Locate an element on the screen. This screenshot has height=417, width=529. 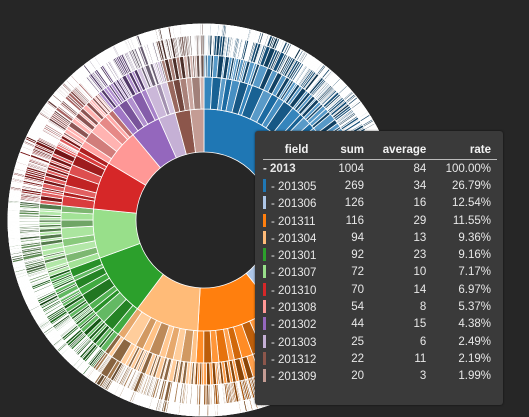
row-rate: 7.17% is located at coordinates (474, 272).